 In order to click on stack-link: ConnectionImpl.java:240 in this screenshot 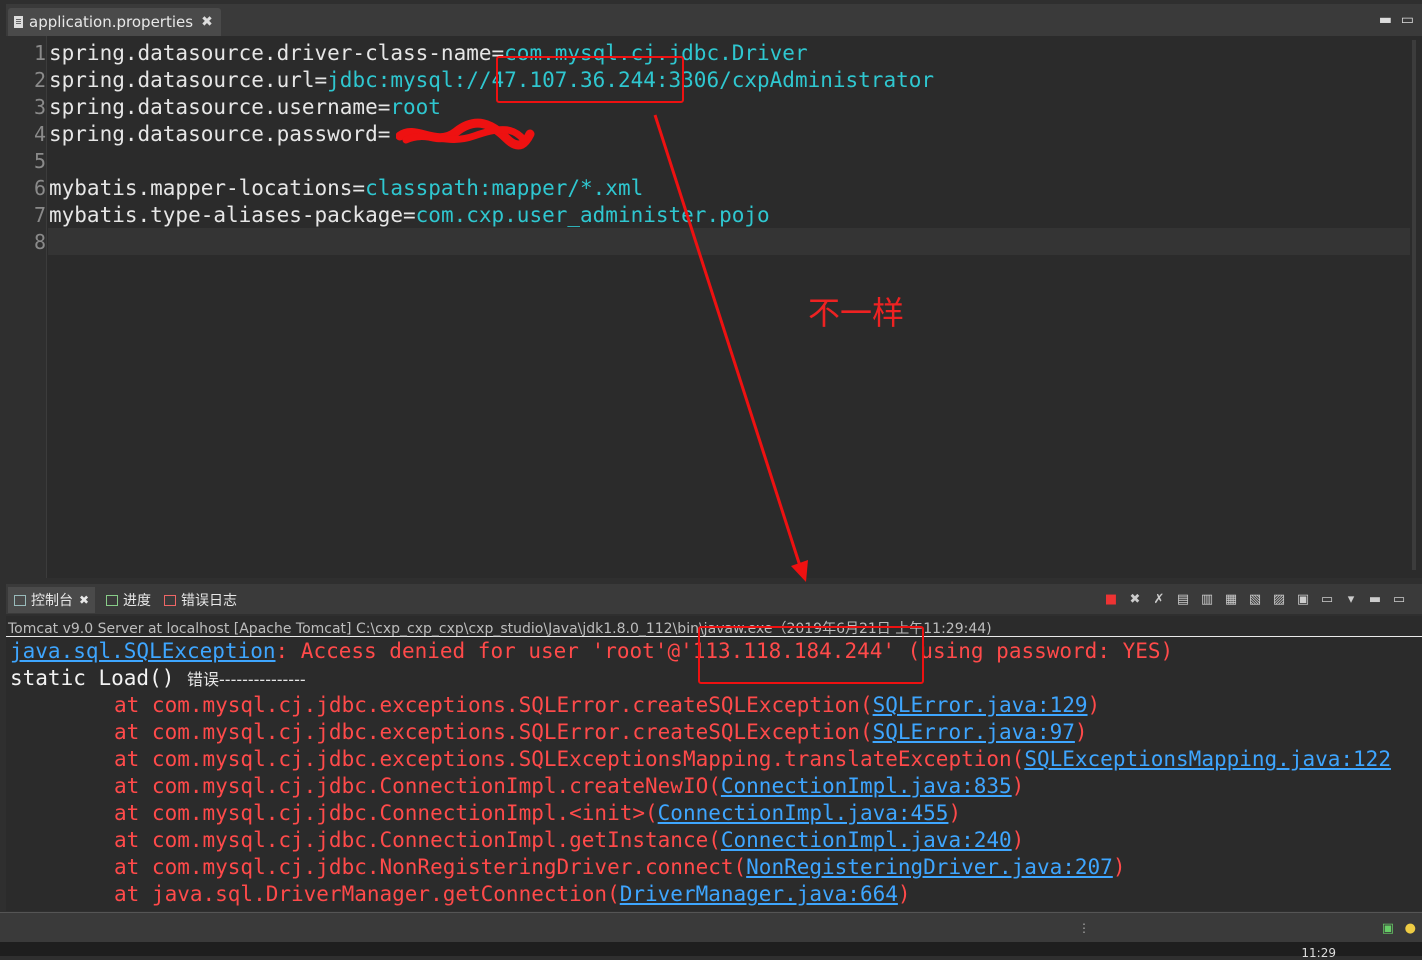, I will do `click(866, 840)`.